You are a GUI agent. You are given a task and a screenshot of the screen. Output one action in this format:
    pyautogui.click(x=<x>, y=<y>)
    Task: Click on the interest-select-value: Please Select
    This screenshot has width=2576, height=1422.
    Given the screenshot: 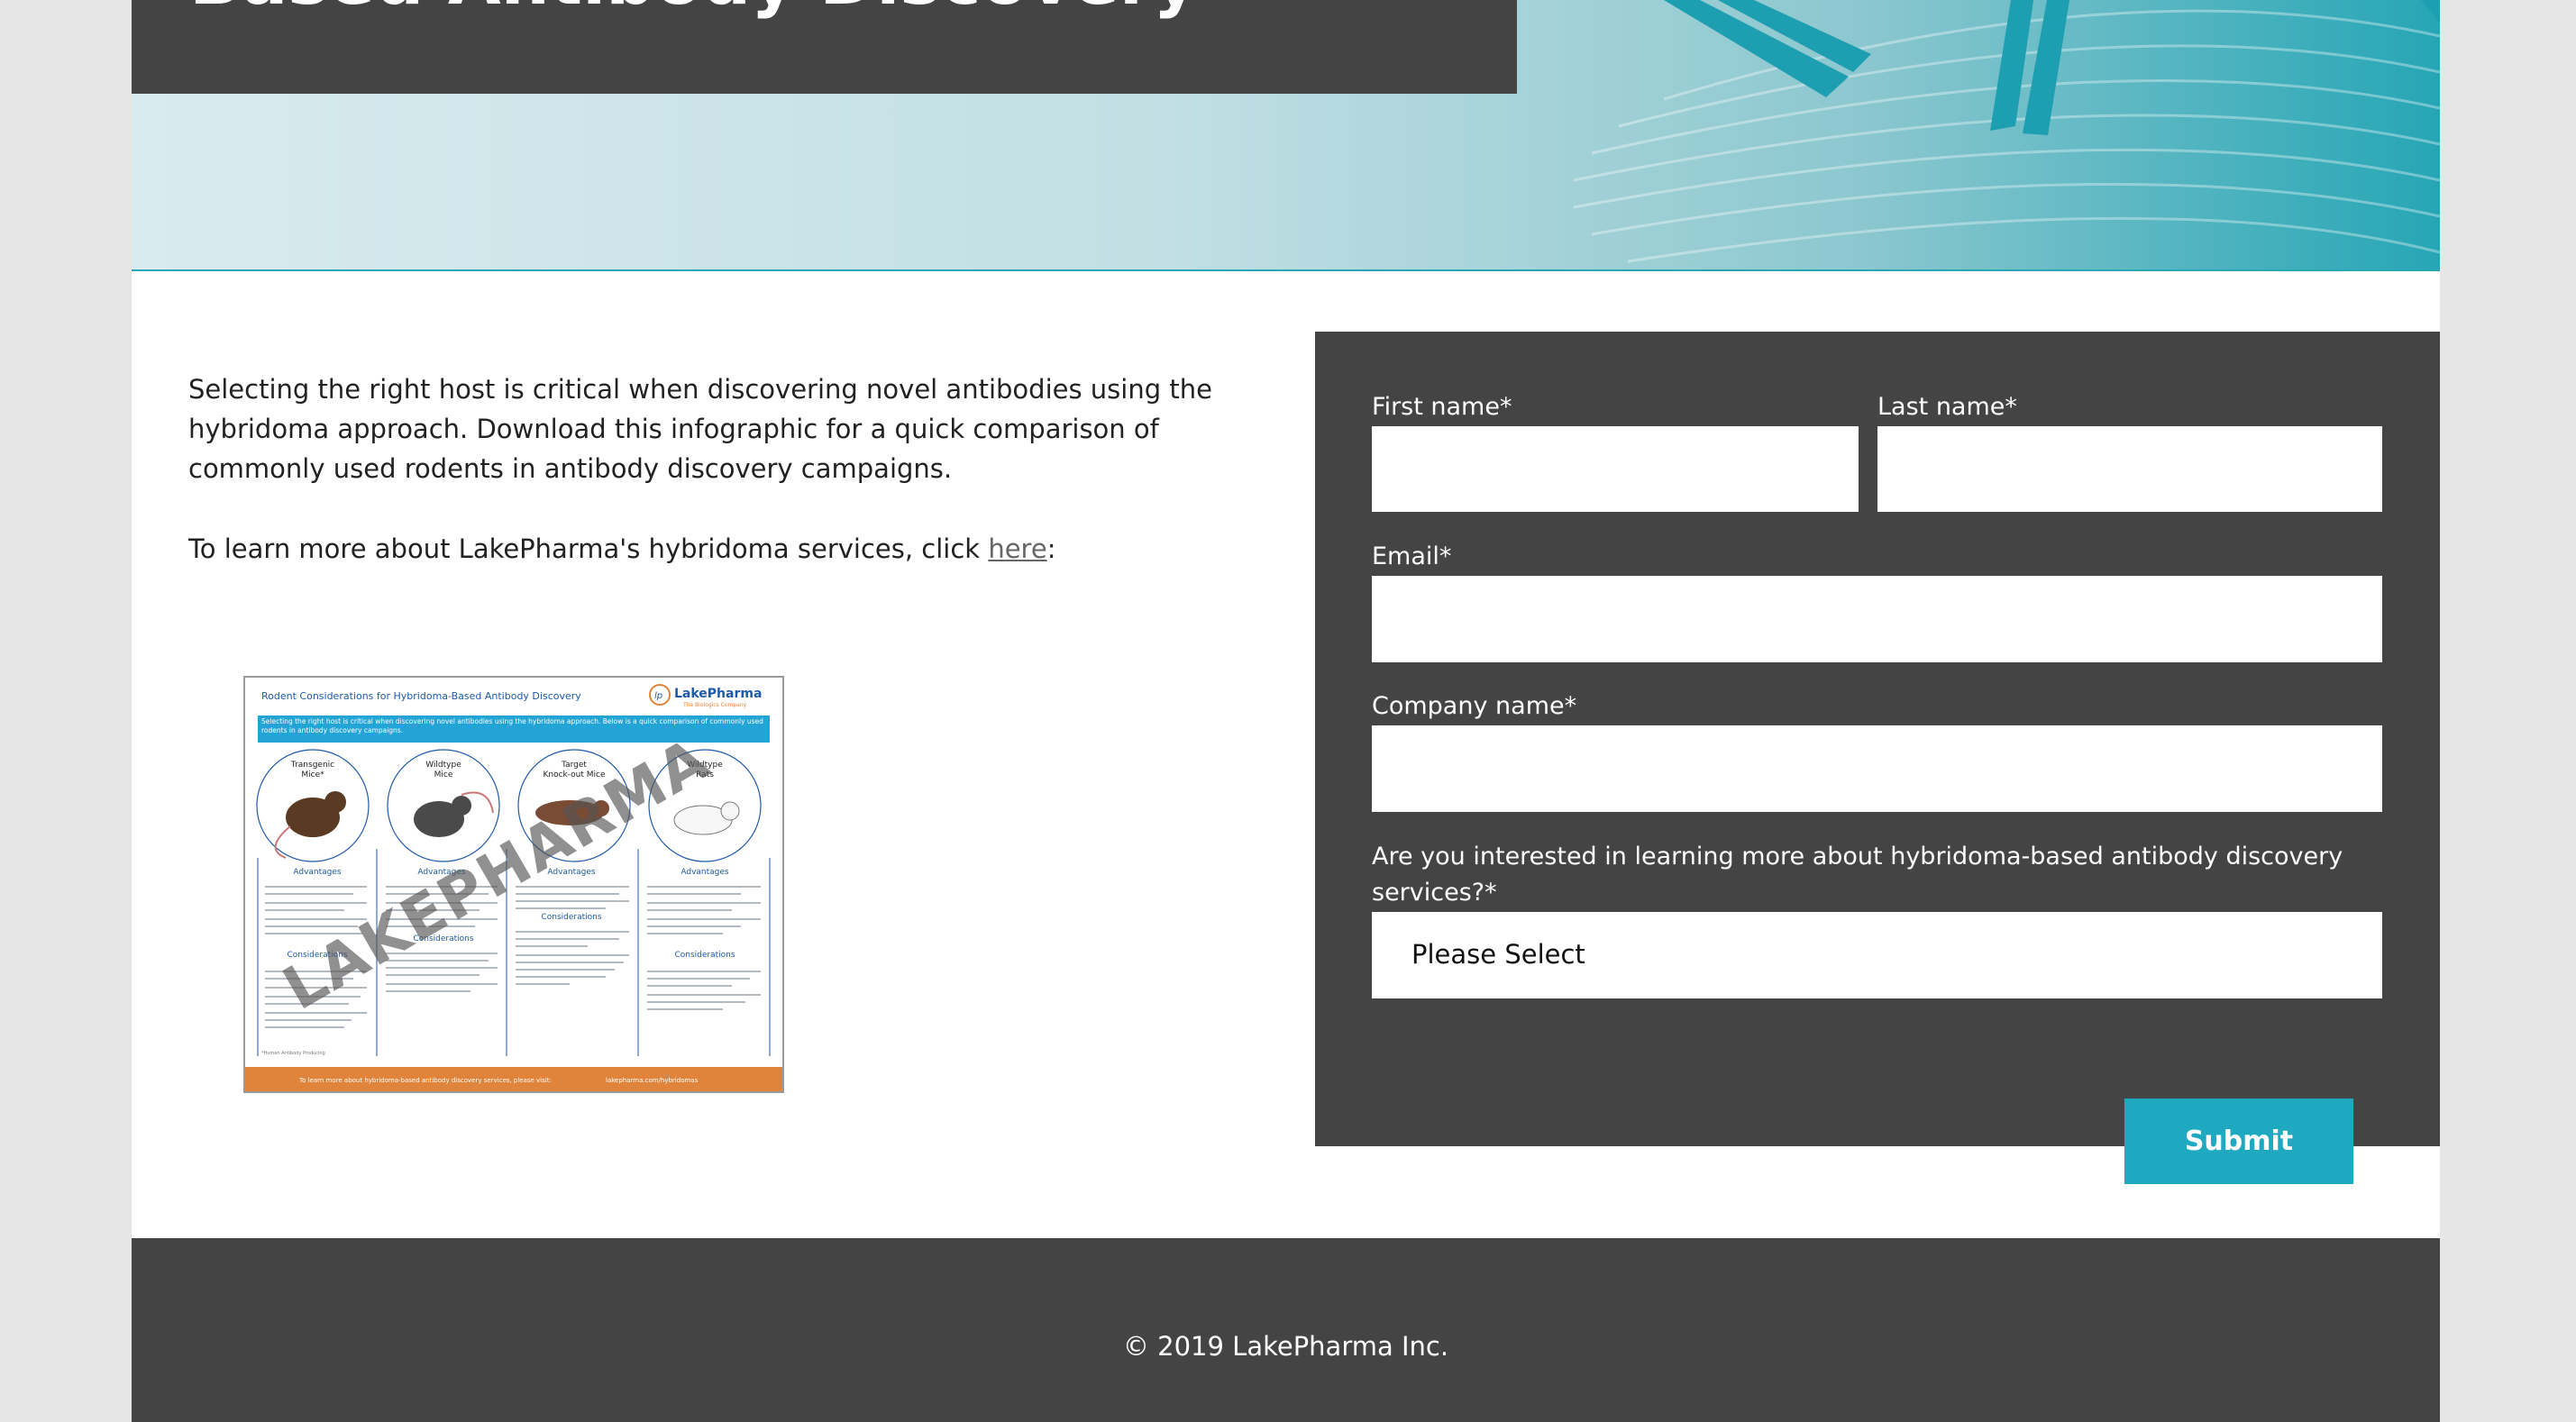 What is the action you would take?
    pyautogui.click(x=1498, y=954)
    